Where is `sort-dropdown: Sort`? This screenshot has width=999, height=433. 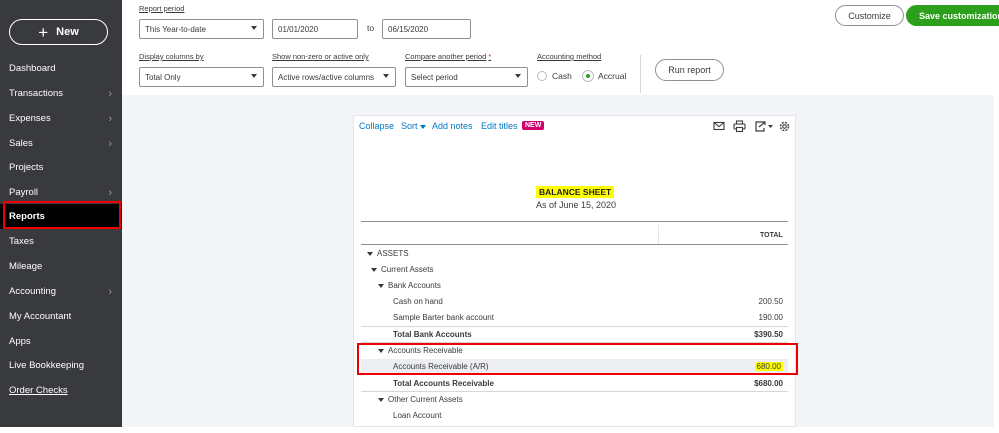 sort-dropdown: Sort is located at coordinates (414, 126).